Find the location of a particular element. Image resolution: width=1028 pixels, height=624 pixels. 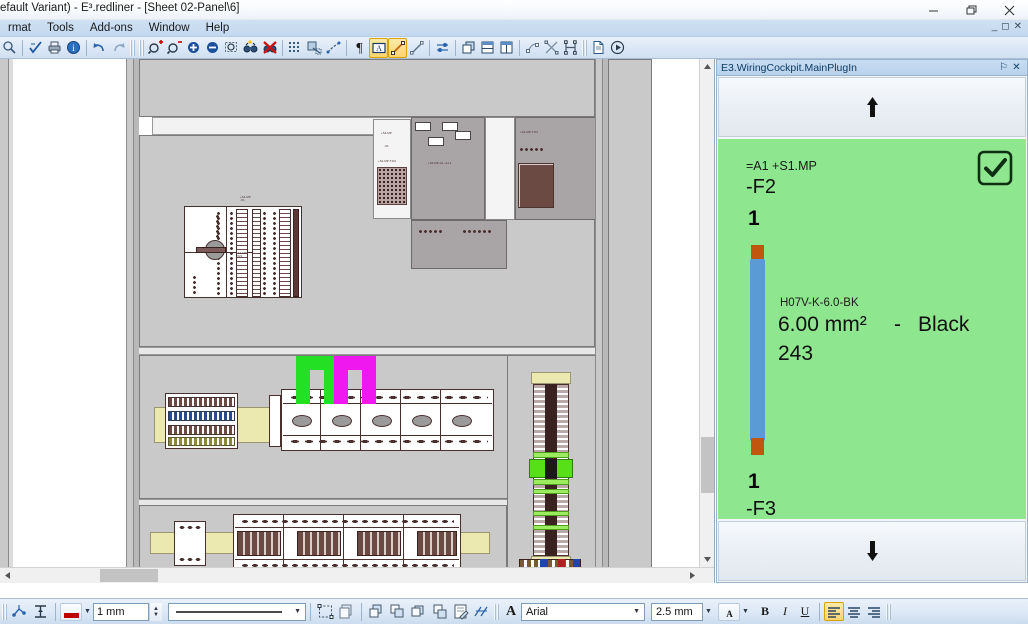

line-width-field: 1 mm is located at coordinates (121, 611).